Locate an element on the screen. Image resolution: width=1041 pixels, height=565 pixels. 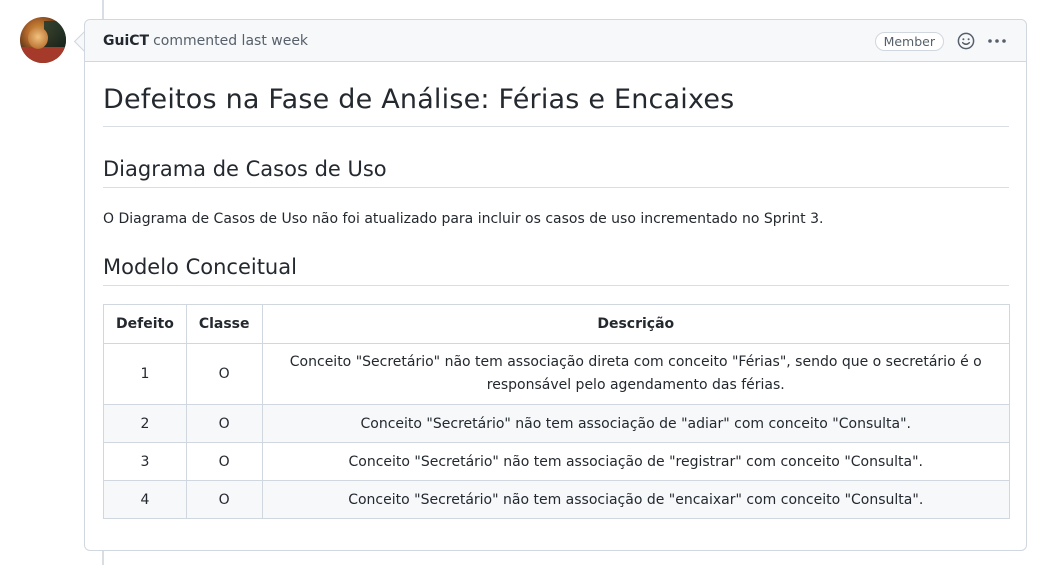
comment-header-actions: Member is located at coordinates (941, 41).